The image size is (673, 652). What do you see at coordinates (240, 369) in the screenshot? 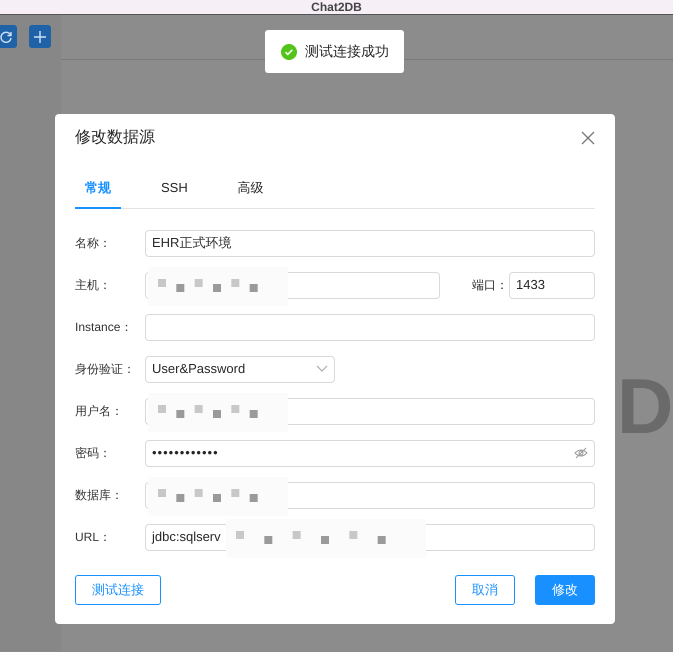
I see `select-field: User&Password` at bounding box center [240, 369].